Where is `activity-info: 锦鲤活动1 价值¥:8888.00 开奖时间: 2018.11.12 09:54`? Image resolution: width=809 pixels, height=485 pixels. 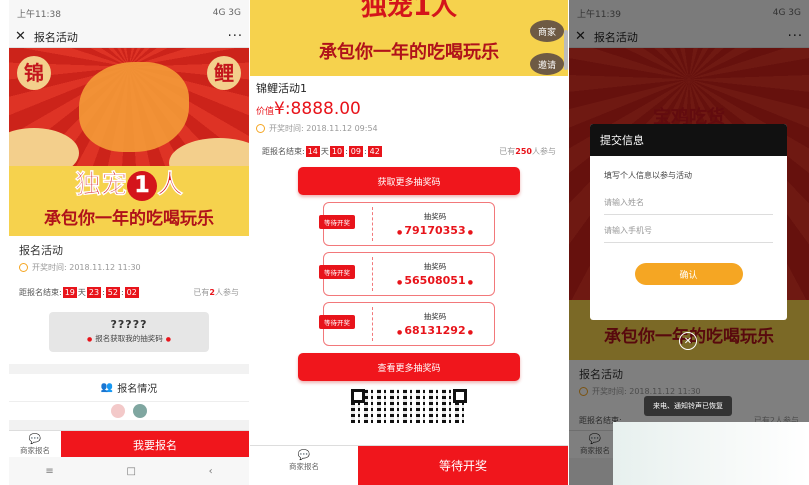 activity-info: 锦鲤活动1 价值¥:8888.00 开奖时间: 2018.11.12 09:54 is located at coordinates (409, 107).